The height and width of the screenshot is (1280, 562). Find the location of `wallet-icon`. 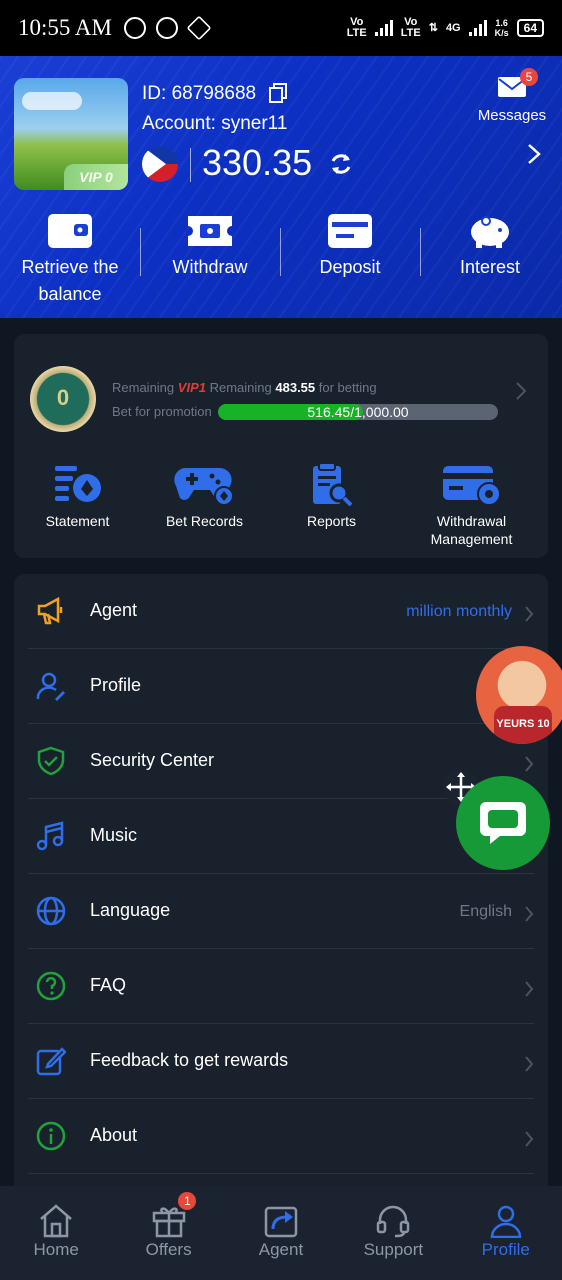

wallet-icon is located at coordinates (70, 231).